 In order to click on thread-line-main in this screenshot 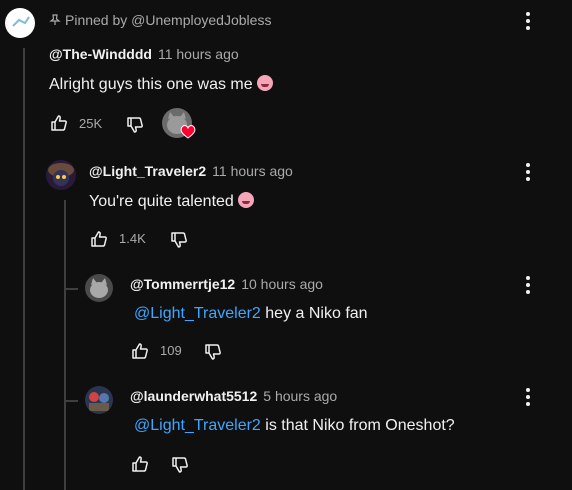, I will do `click(24, 269)`.